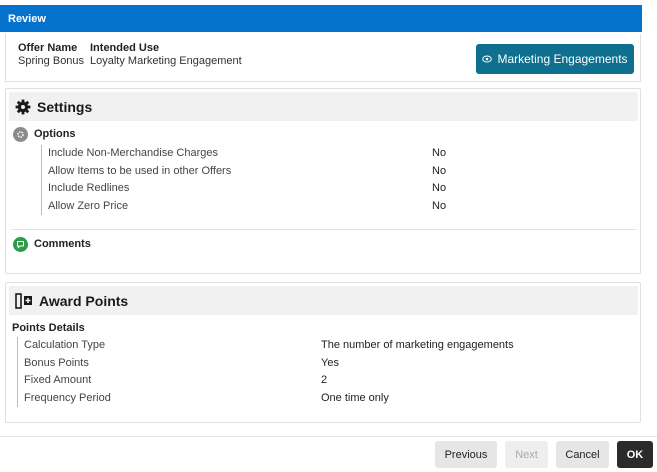  What do you see at coordinates (466, 454) in the screenshot?
I see `previous-button: Previous` at bounding box center [466, 454].